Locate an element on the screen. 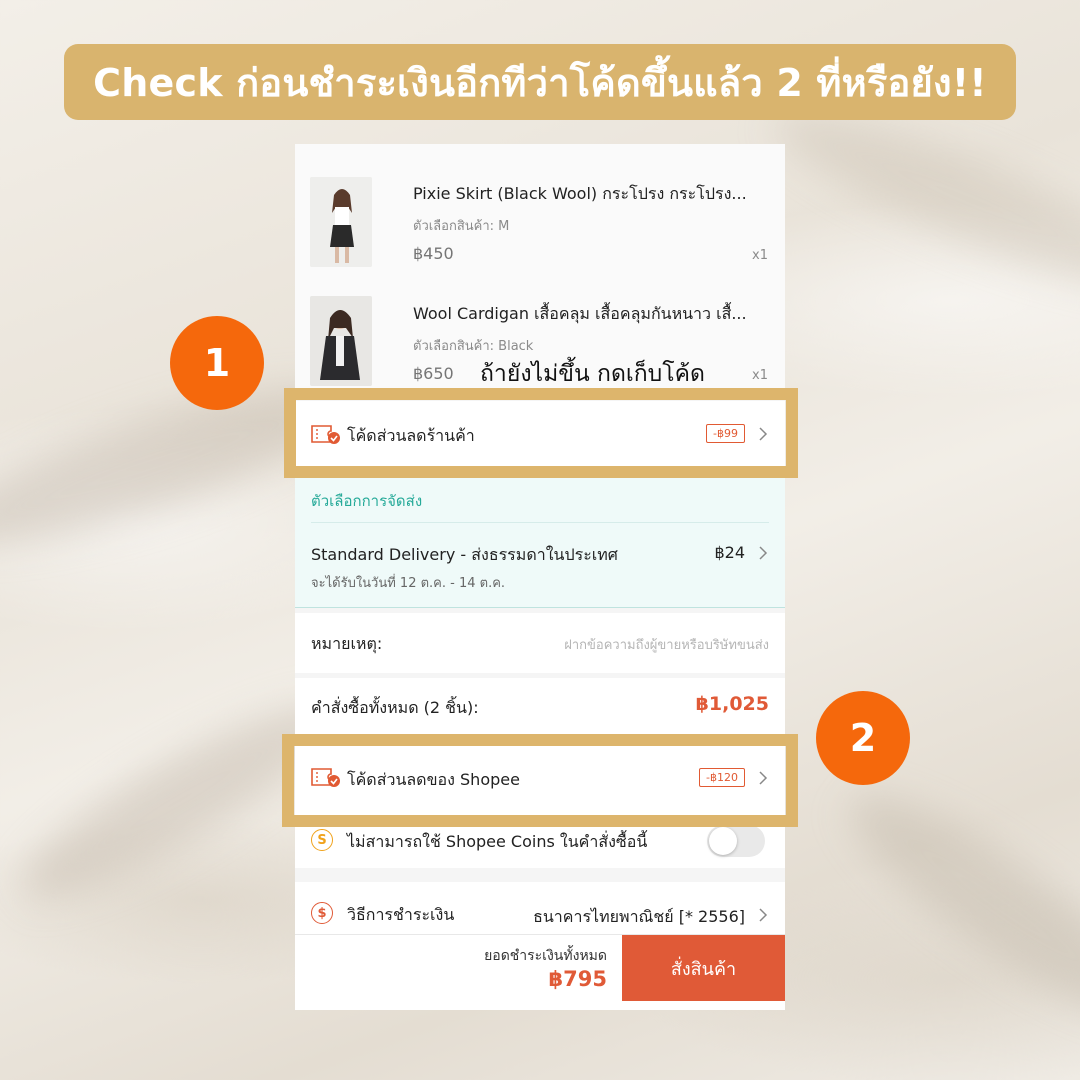  place-order-button: สั่งสินค้า is located at coordinates (703, 968).